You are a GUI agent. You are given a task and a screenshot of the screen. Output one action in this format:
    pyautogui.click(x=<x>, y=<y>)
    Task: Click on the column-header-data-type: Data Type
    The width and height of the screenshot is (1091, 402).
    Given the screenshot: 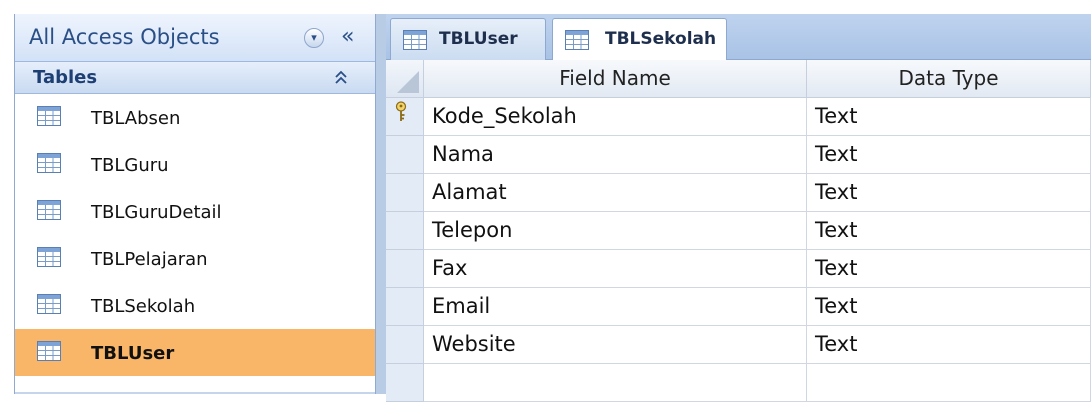 What is the action you would take?
    pyautogui.click(x=949, y=79)
    